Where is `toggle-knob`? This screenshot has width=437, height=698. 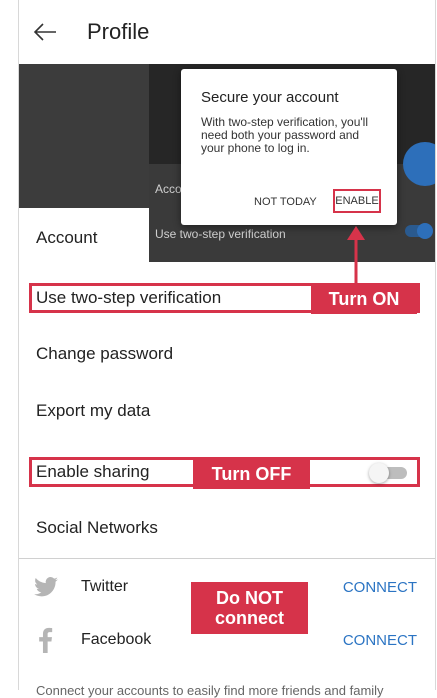
toggle-knob is located at coordinates (379, 473).